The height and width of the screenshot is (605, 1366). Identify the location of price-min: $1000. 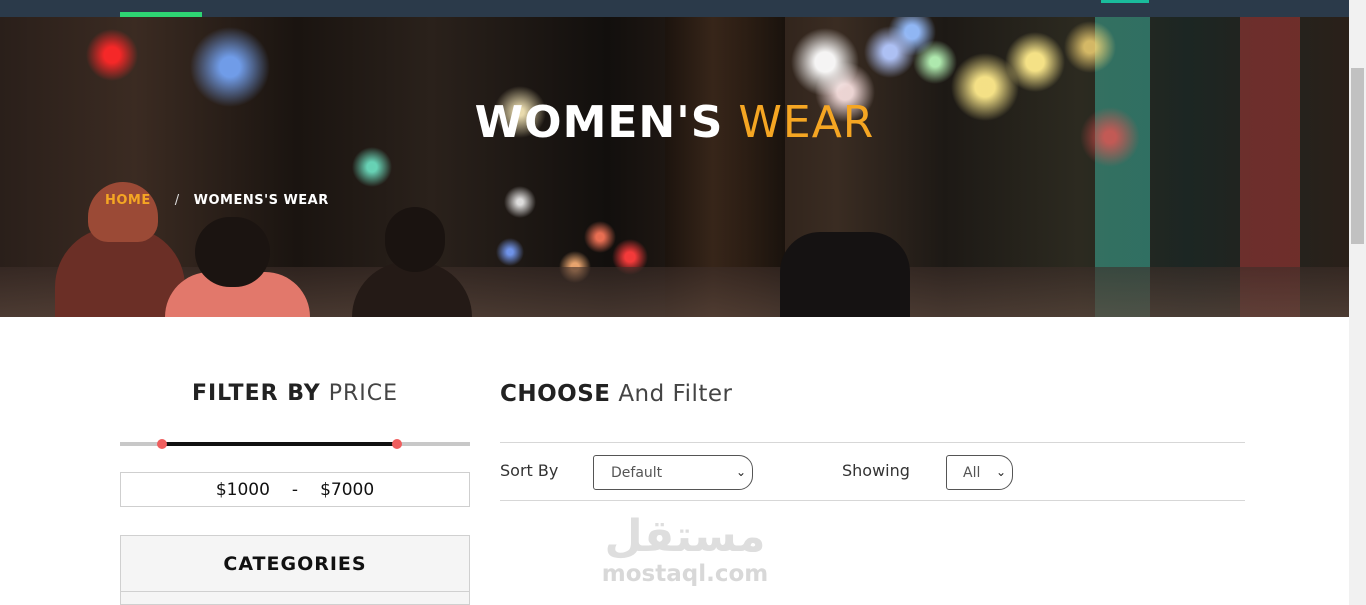
(242, 489).